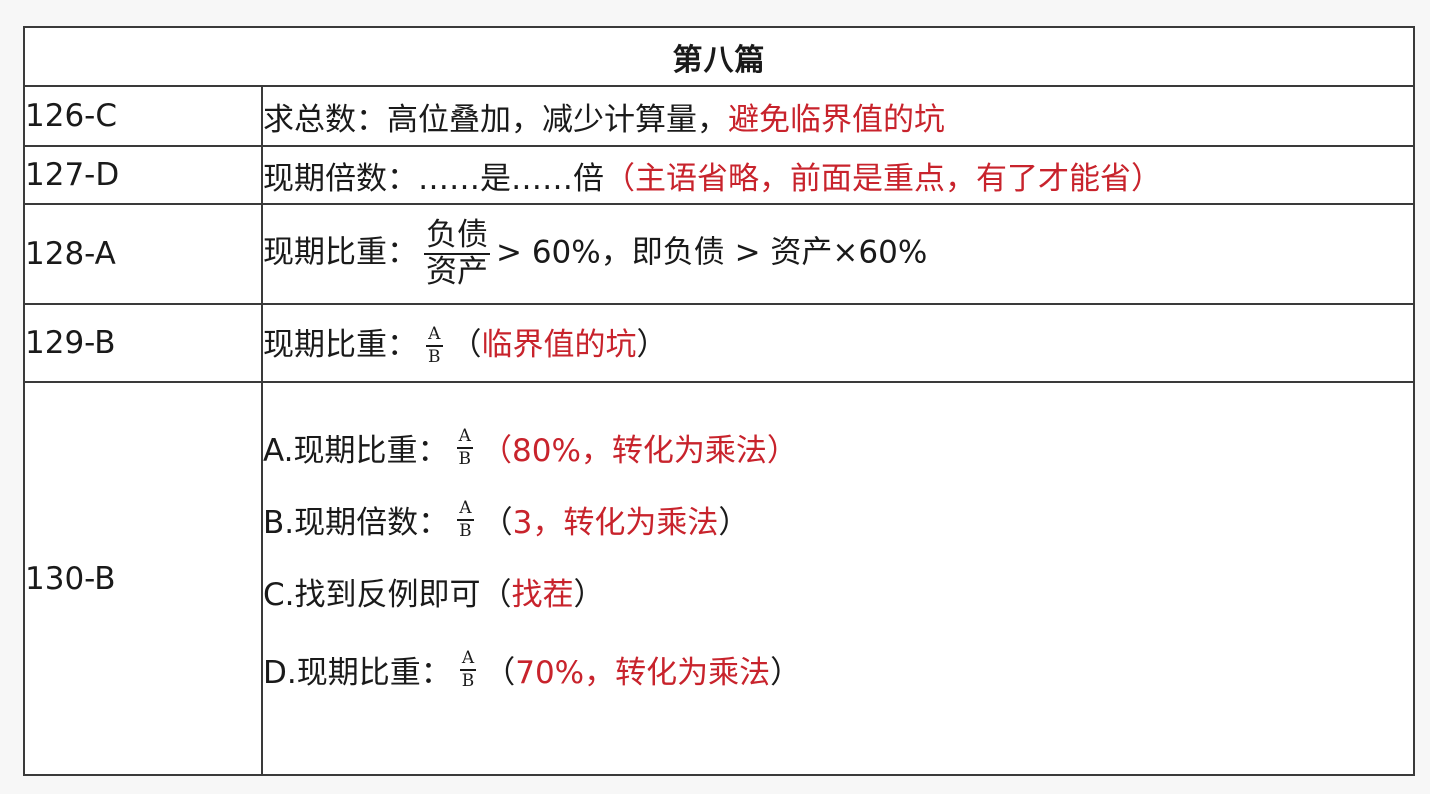 The image size is (1430, 794). What do you see at coordinates (143, 116) in the screenshot?
I see `question-id: 126-C` at bounding box center [143, 116].